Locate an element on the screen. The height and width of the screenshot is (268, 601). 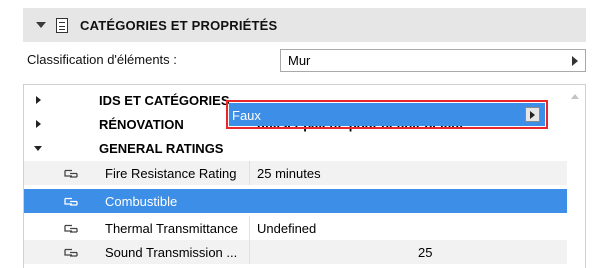
play-arrow-icon is located at coordinates (532, 115).